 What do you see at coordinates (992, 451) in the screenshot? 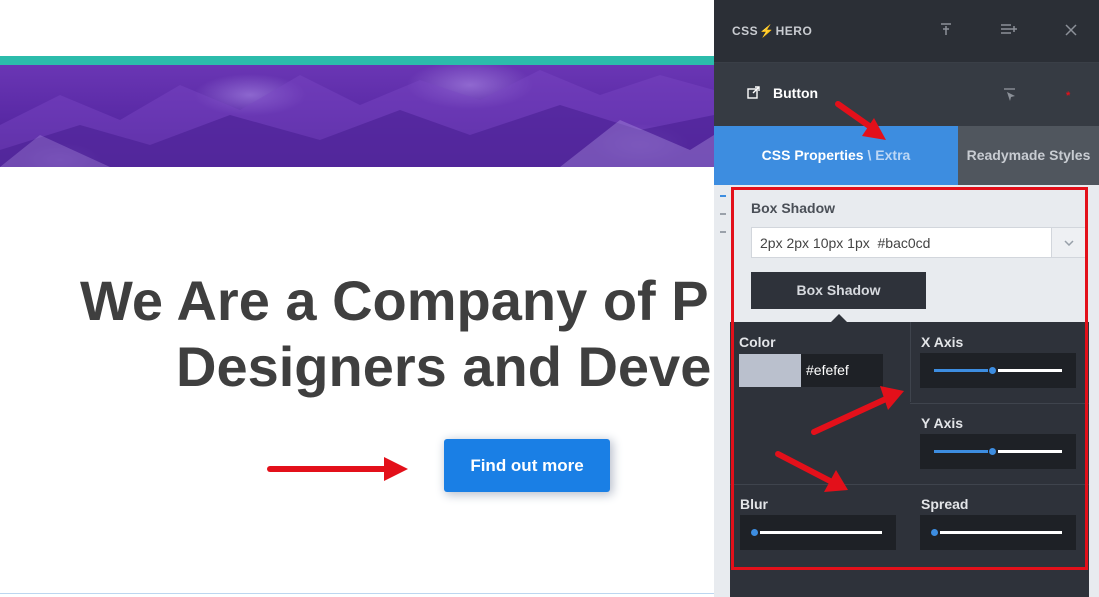
I see `y-axis-slider-handle` at bounding box center [992, 451].